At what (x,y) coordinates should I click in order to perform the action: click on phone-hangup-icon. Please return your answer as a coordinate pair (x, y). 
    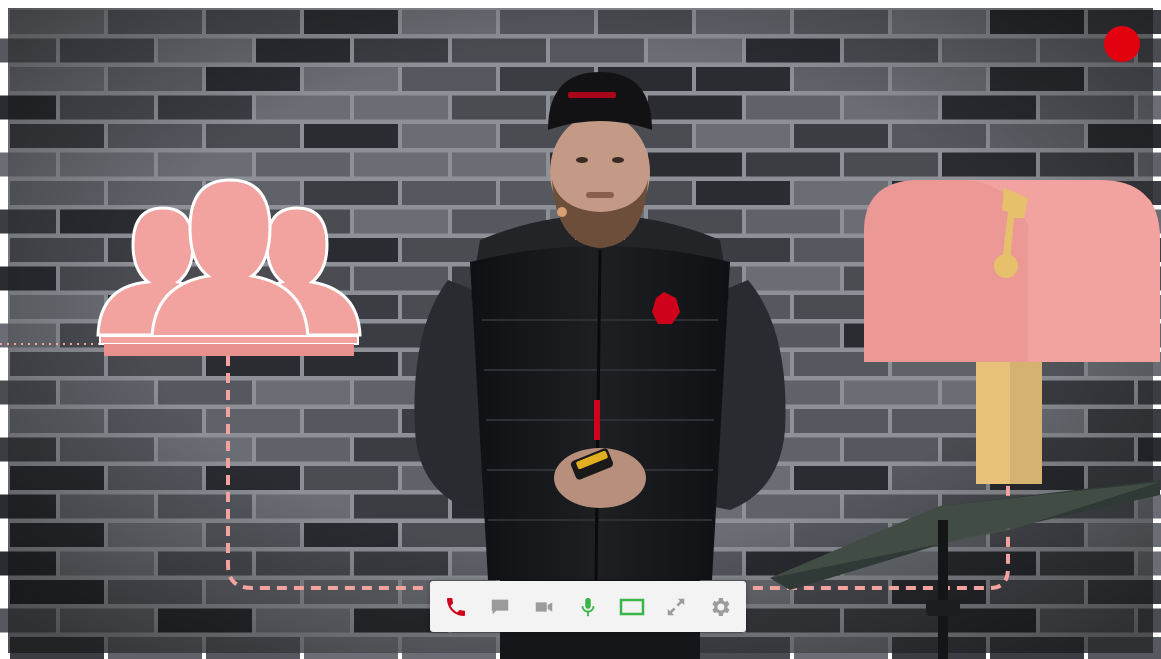
    Looking at the image, I should click on (456, 606).